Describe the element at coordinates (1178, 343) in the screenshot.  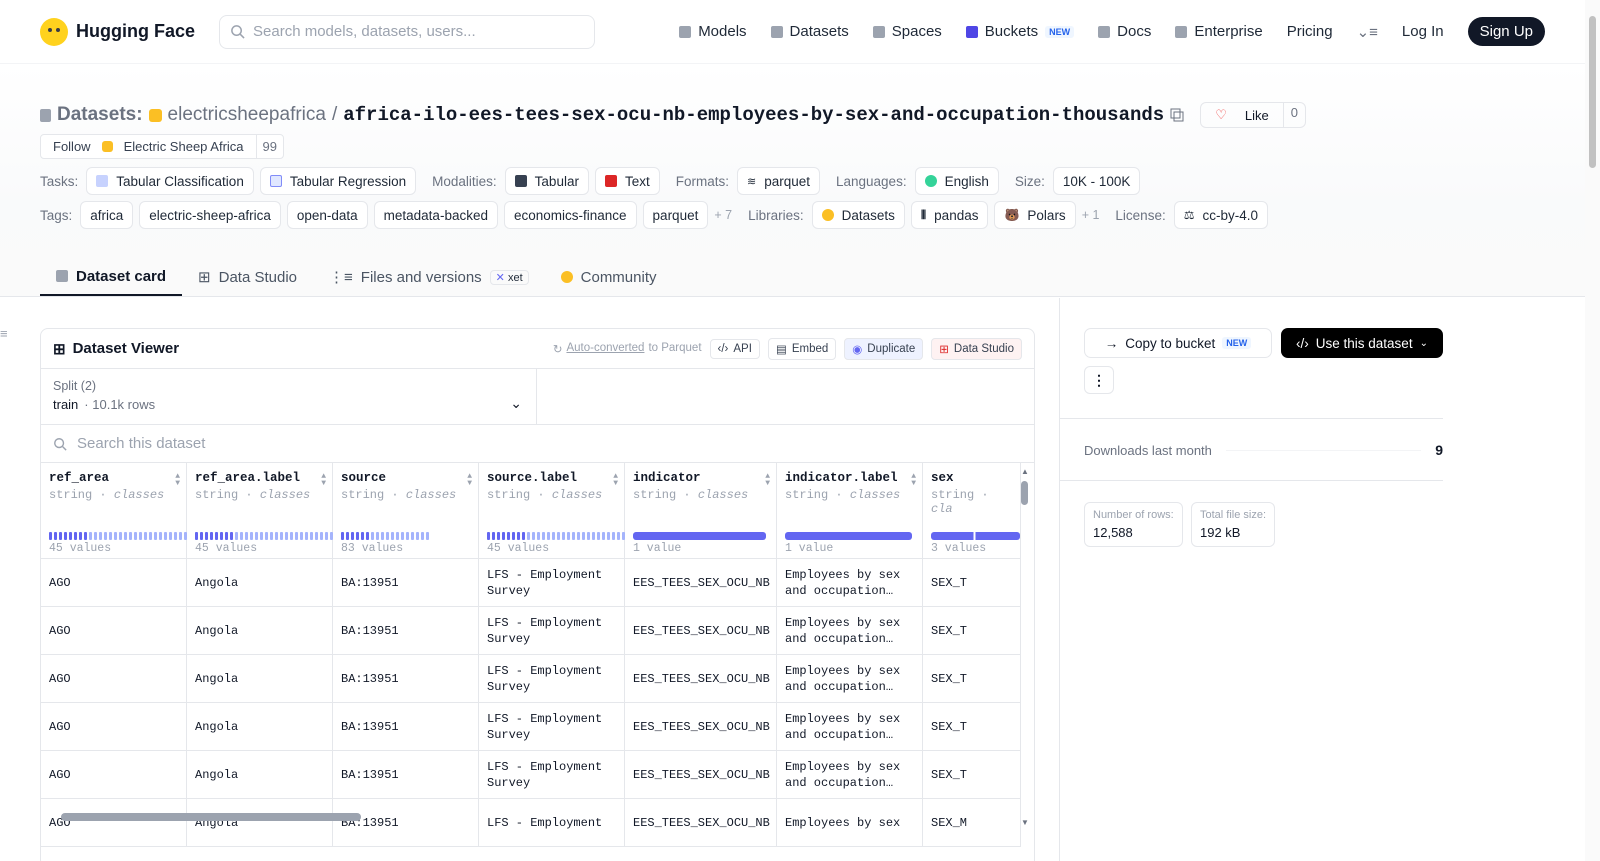
I see `copy-to-bucket-button: → Copy to bucket NEW` at that location.